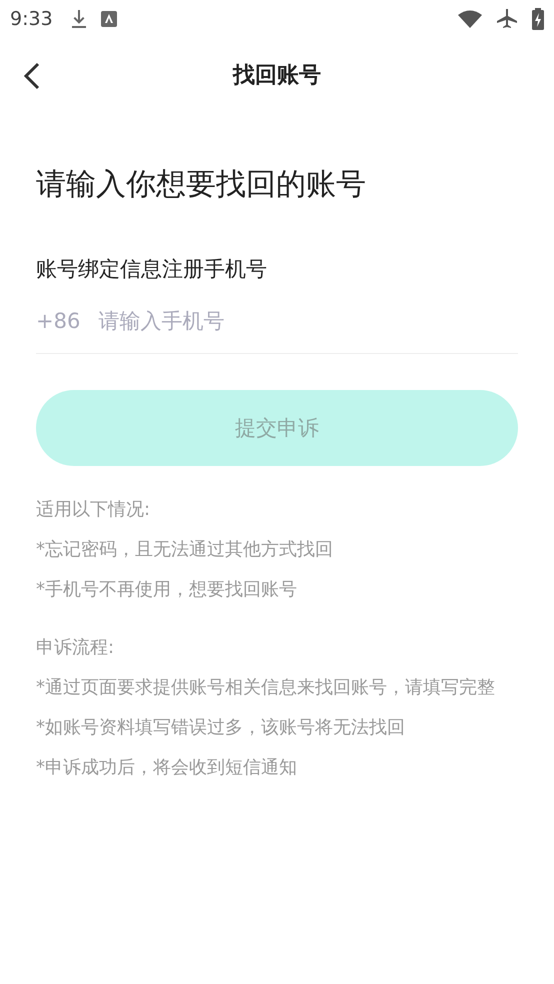 The width and height of the screenshot is (554, 984). I want to click on status-time: 9:33, so click(31, 19).